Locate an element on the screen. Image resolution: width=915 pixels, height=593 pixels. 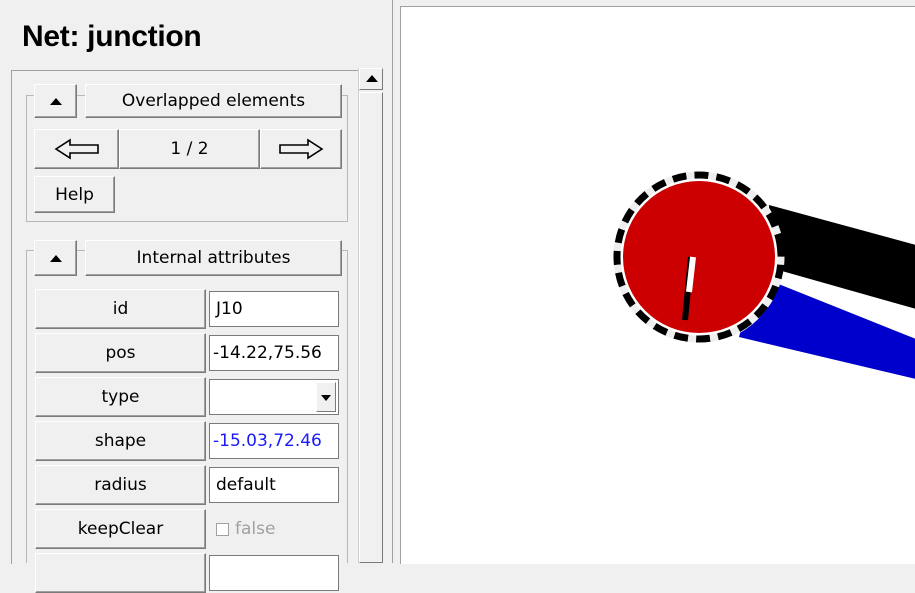
panel-title: Net: junction is located at coordinates (112, 36).